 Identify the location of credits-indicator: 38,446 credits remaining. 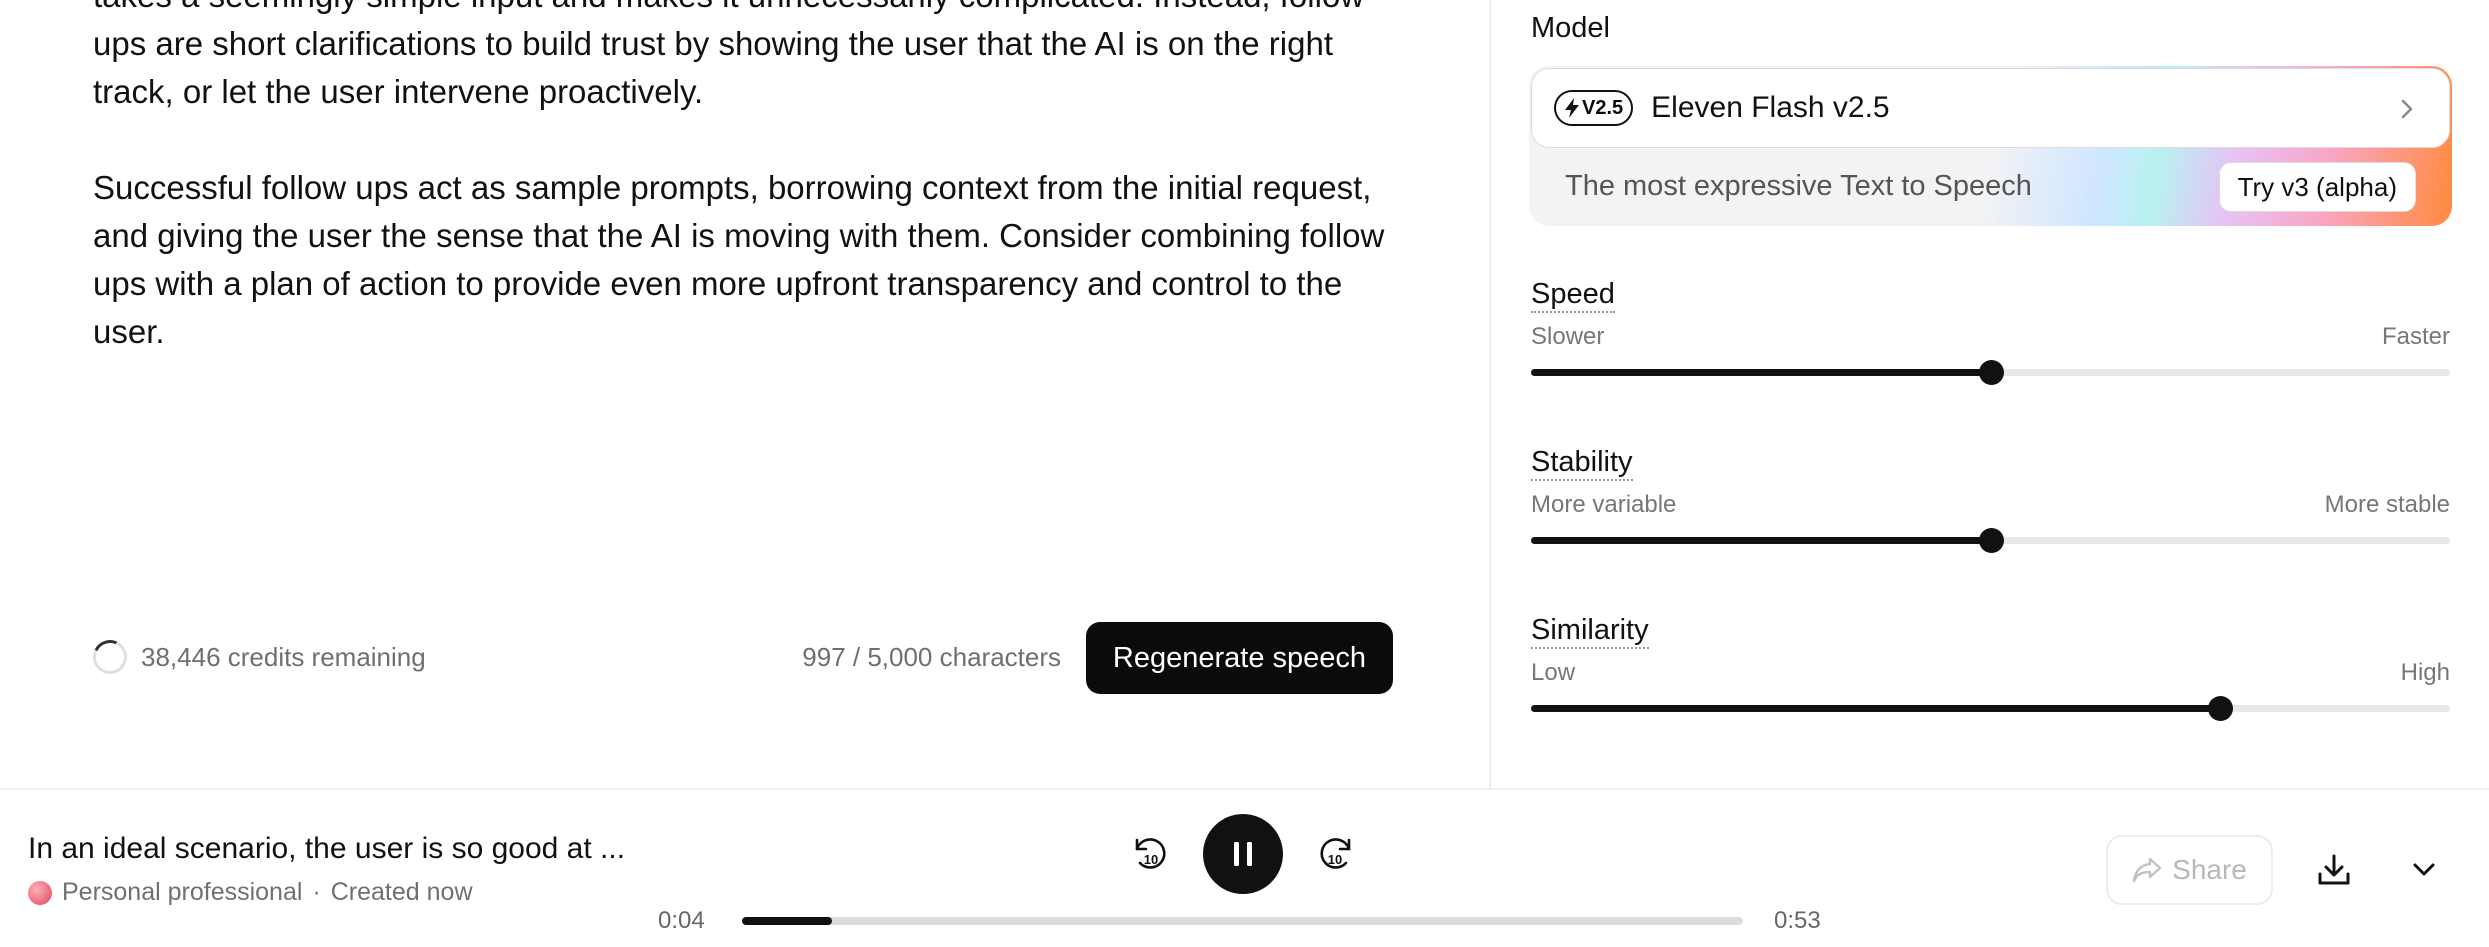
(257, 657).